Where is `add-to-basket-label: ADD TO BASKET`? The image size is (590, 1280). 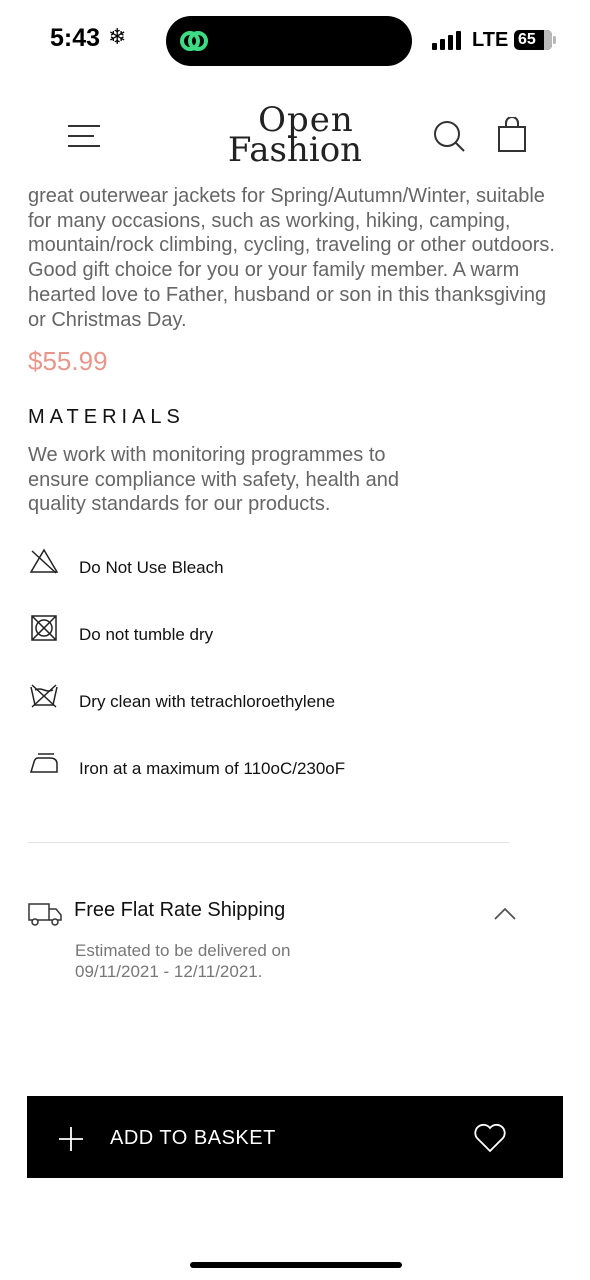 add-to-basket-label: ADD TO BASKET is located at coordinates (193, 1138).